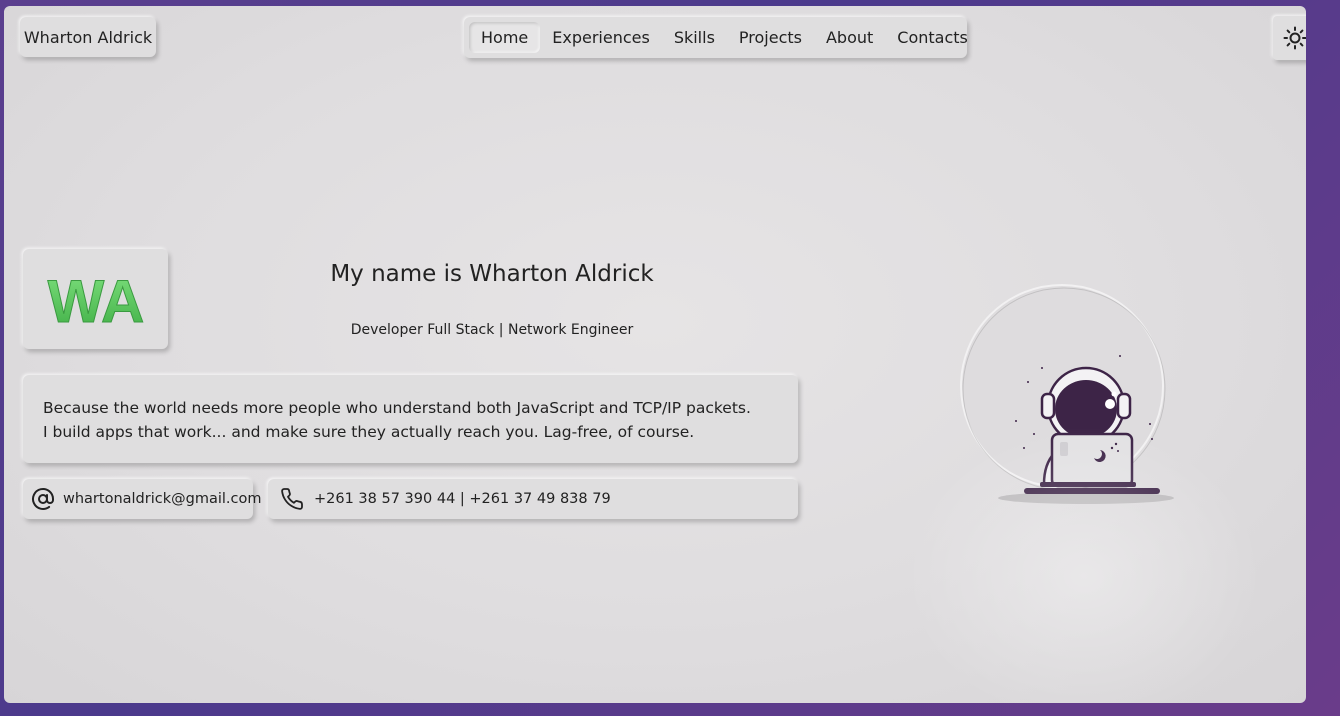 Image resolution: width=1340 pixels, height=716 pixels. Describe the element at coordinates (1294, 38) in the screenshot. I see `sun-icon` at that location.